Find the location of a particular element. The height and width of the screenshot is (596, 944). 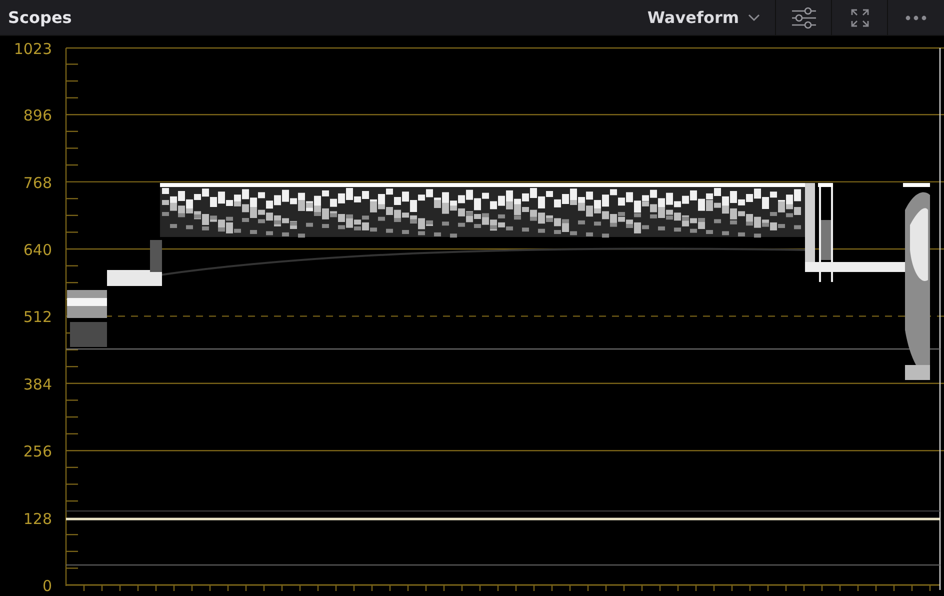

panel-title: Scopes is located at coordinates (39, 17).